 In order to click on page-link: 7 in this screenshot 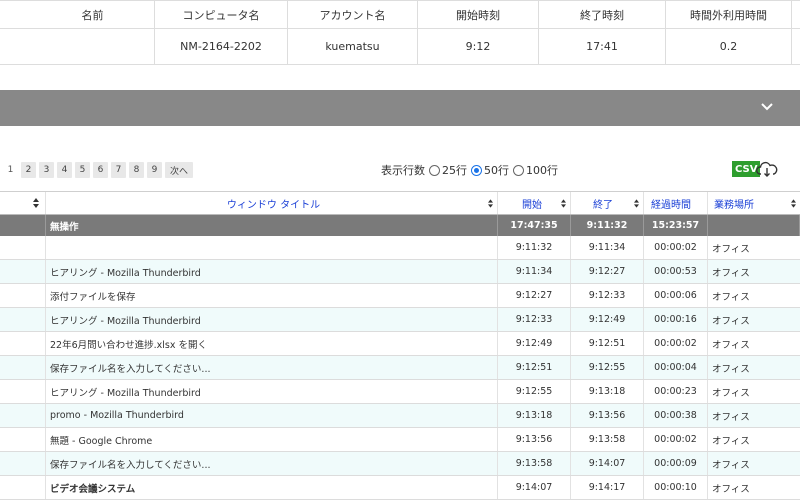, I will do `click(118, 170)`.